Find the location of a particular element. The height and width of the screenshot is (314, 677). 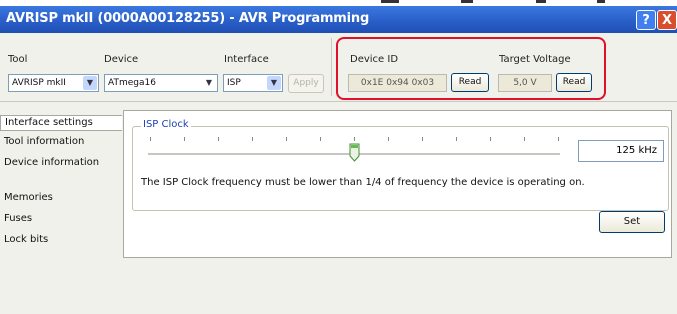

target-voltage-field: 5,0 V is located at coordinates (525, 83).